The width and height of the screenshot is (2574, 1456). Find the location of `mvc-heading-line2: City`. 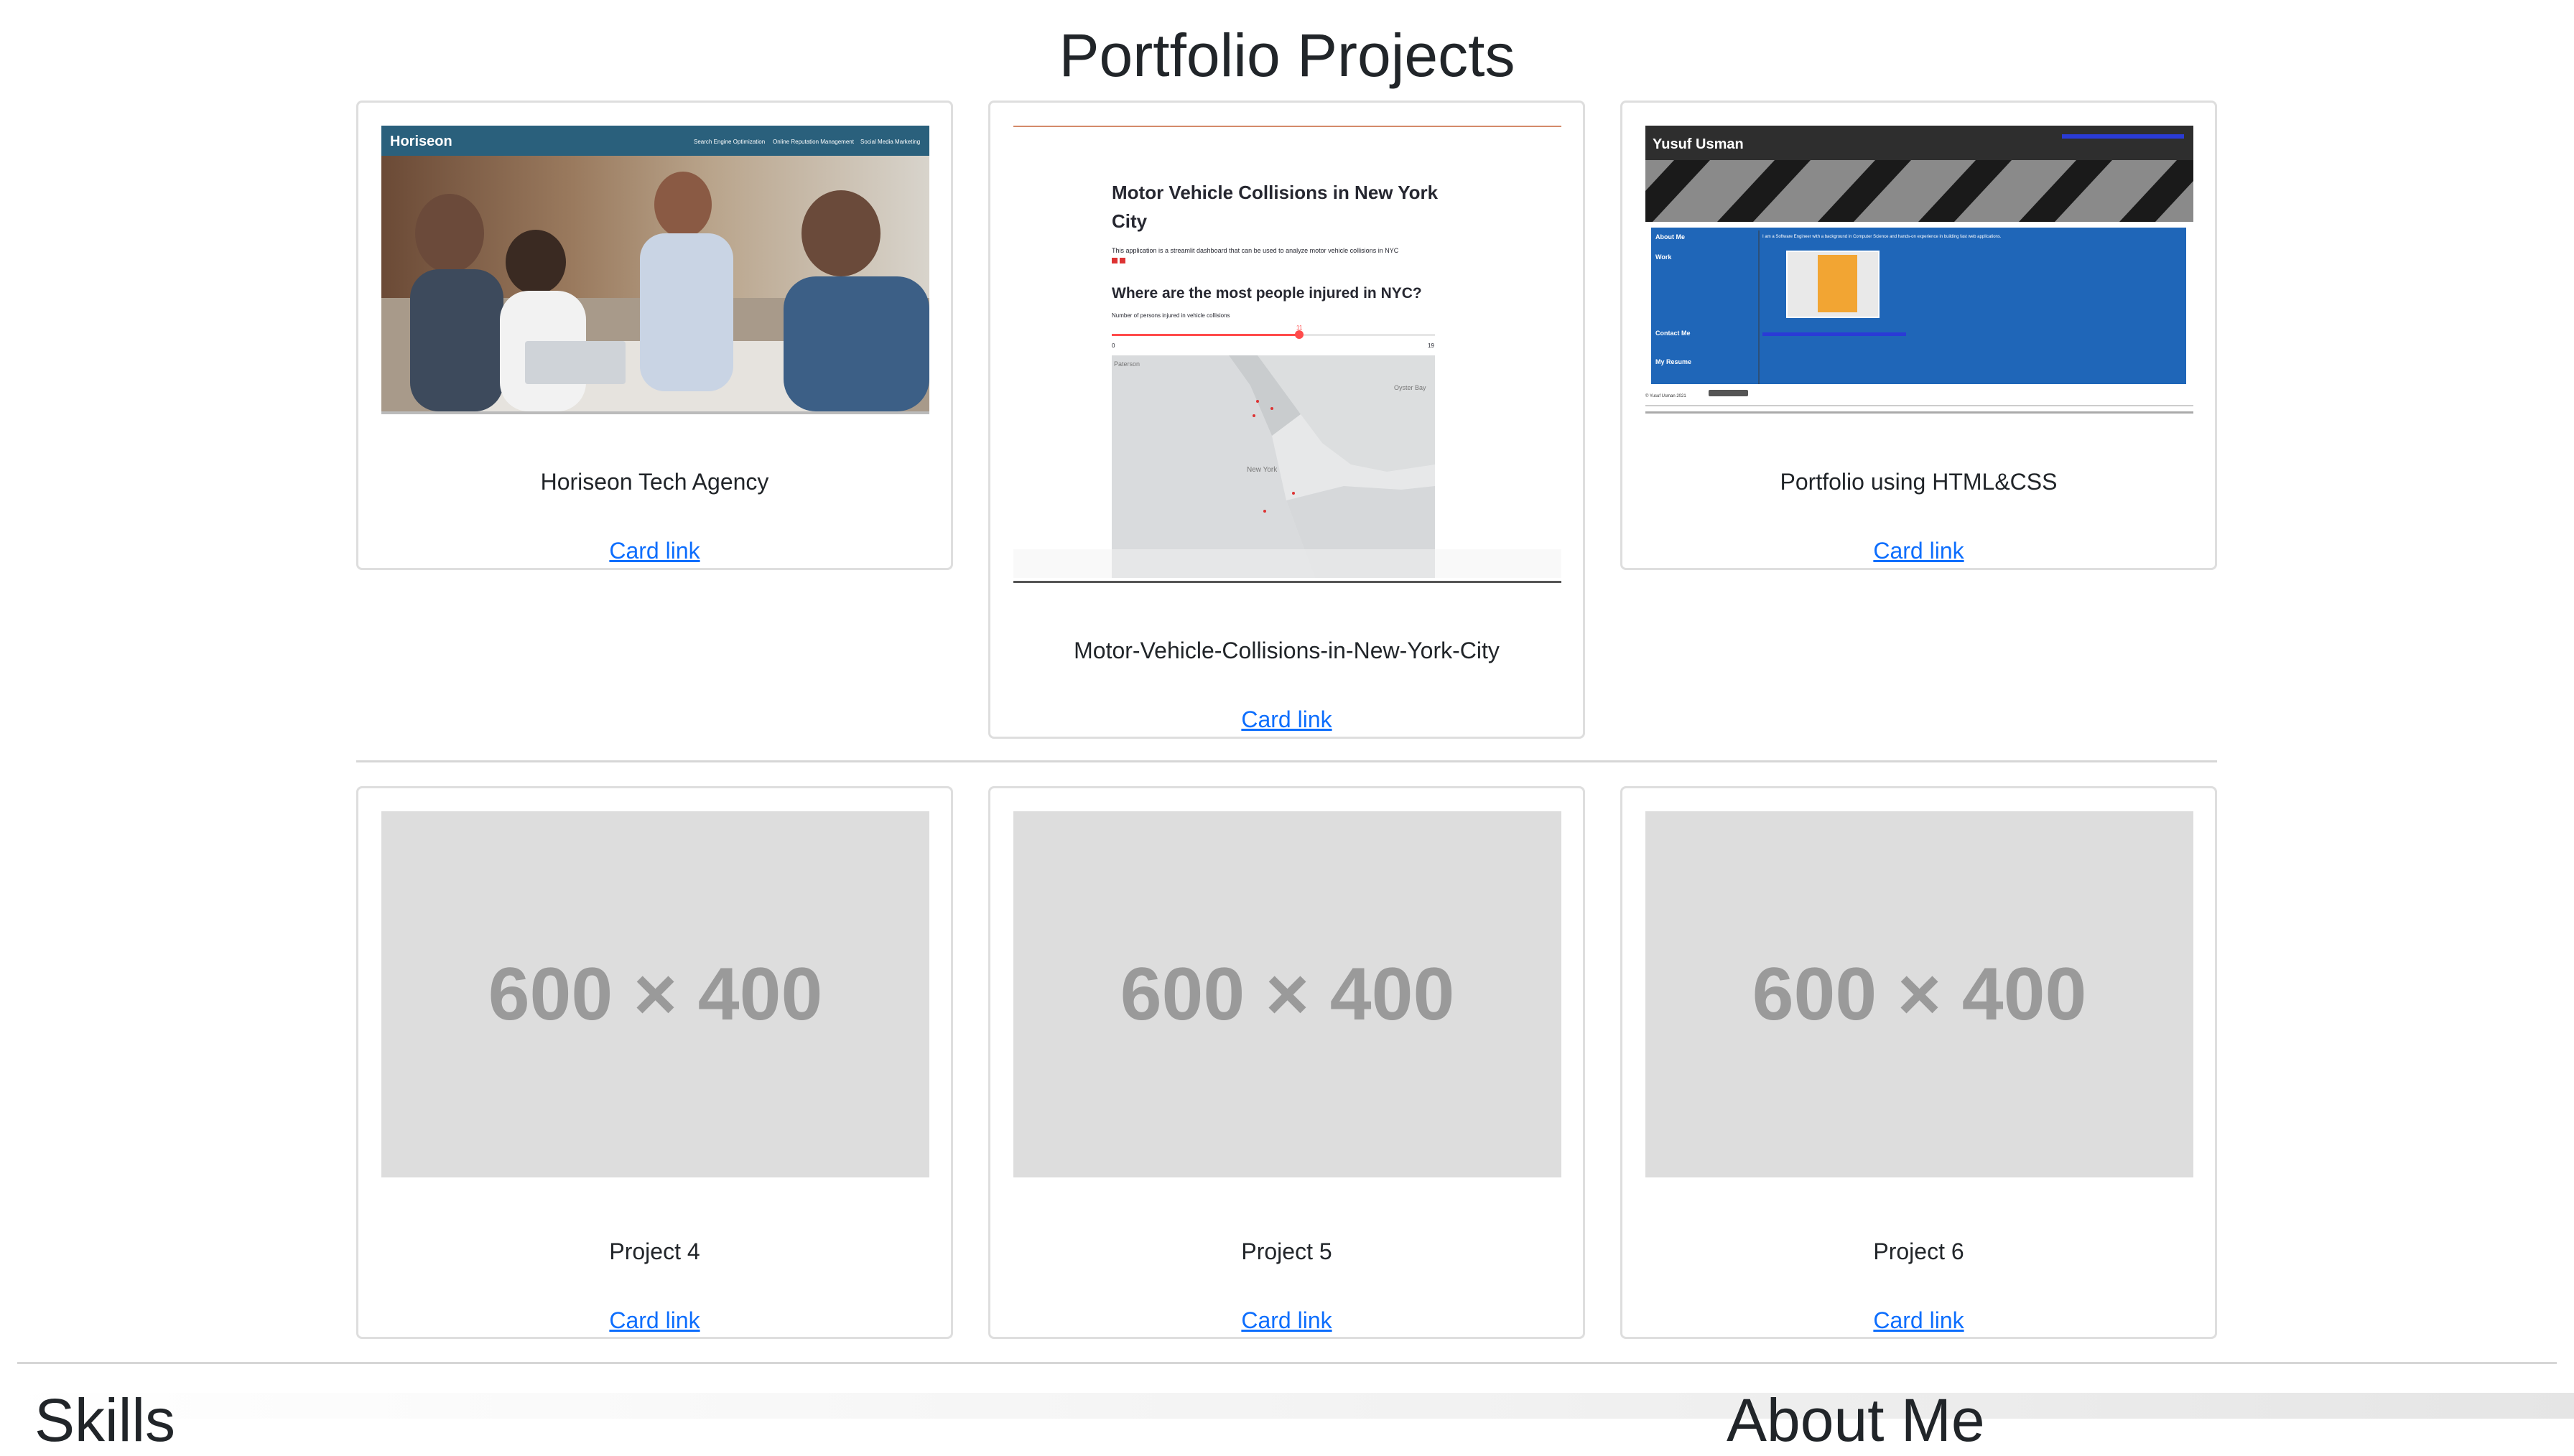

mvc-heading-line2: City is located at coordinates (1130, 221).